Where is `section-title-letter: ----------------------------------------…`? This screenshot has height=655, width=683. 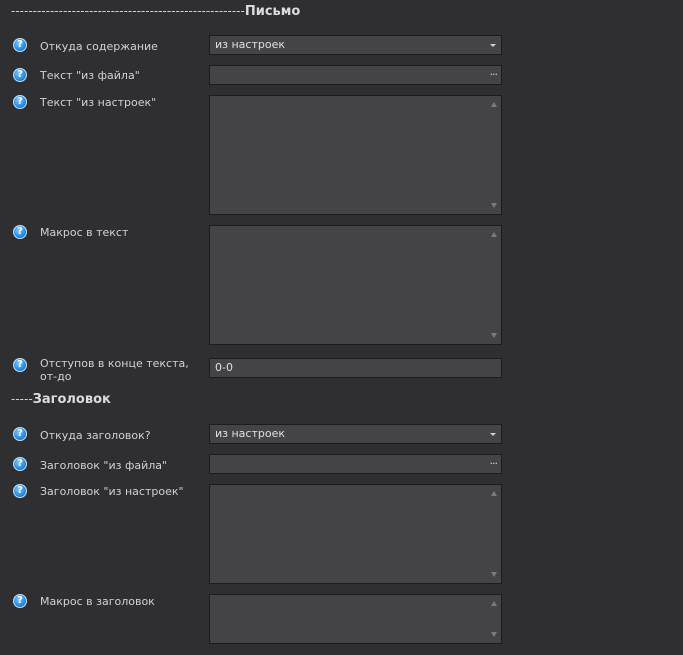
section-title-letter: ----------------------------------------… is located at coordinates (155, 11).